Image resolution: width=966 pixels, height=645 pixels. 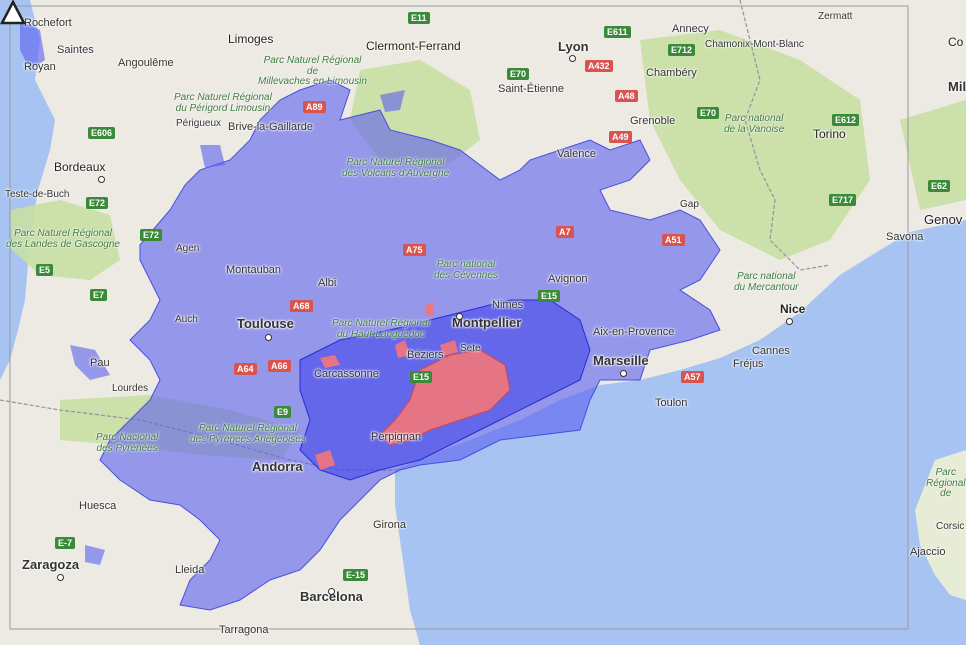 I want to click on city-perigueux: Périgueux, so click(x=199, y=123).